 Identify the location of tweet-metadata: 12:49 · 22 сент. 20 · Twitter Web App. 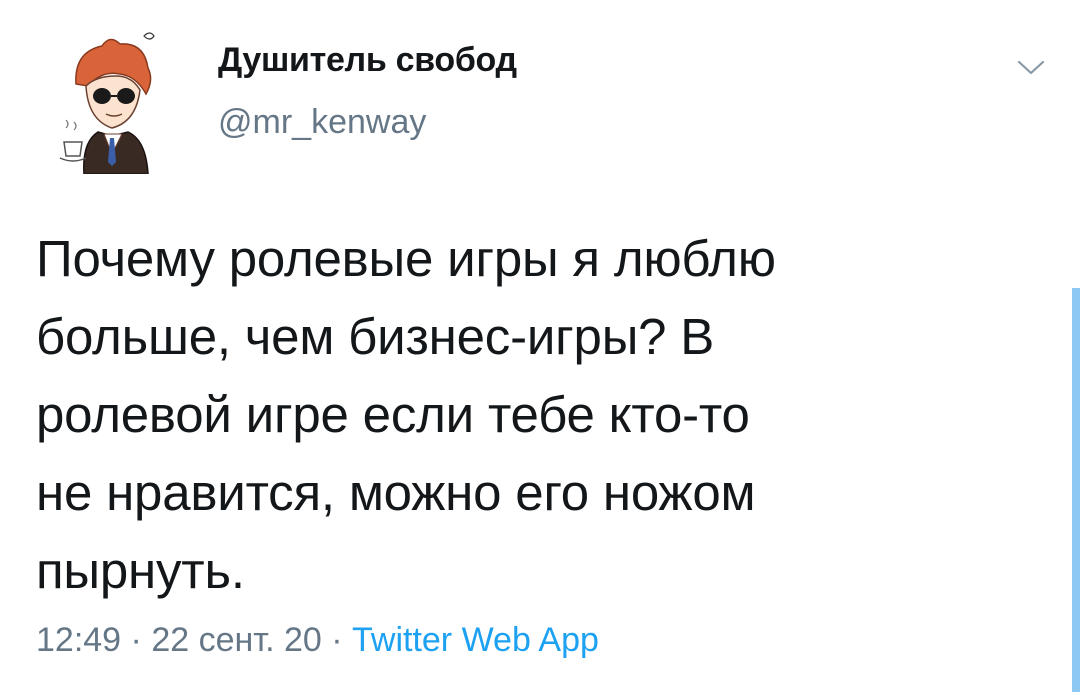
(317, 640).